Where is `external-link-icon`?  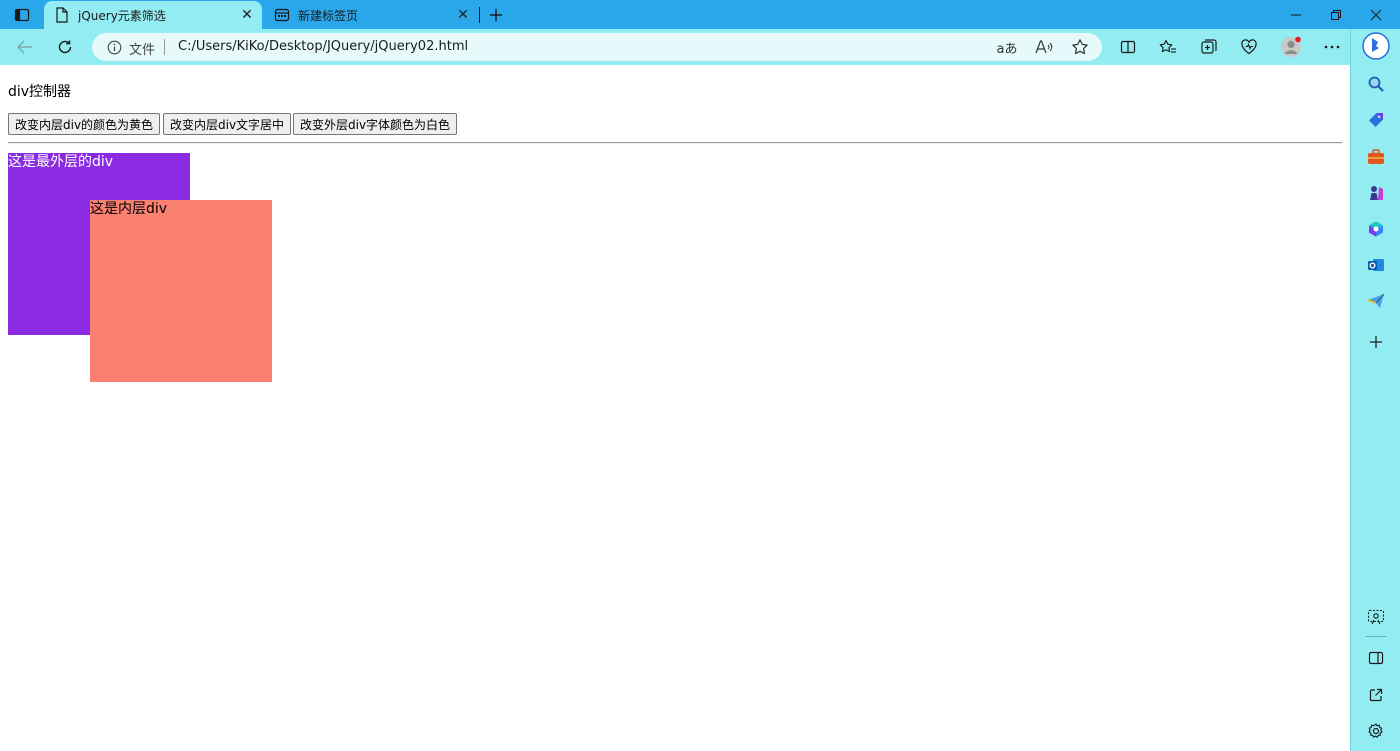 external-link-icon is located at coordinates (1376, 695).